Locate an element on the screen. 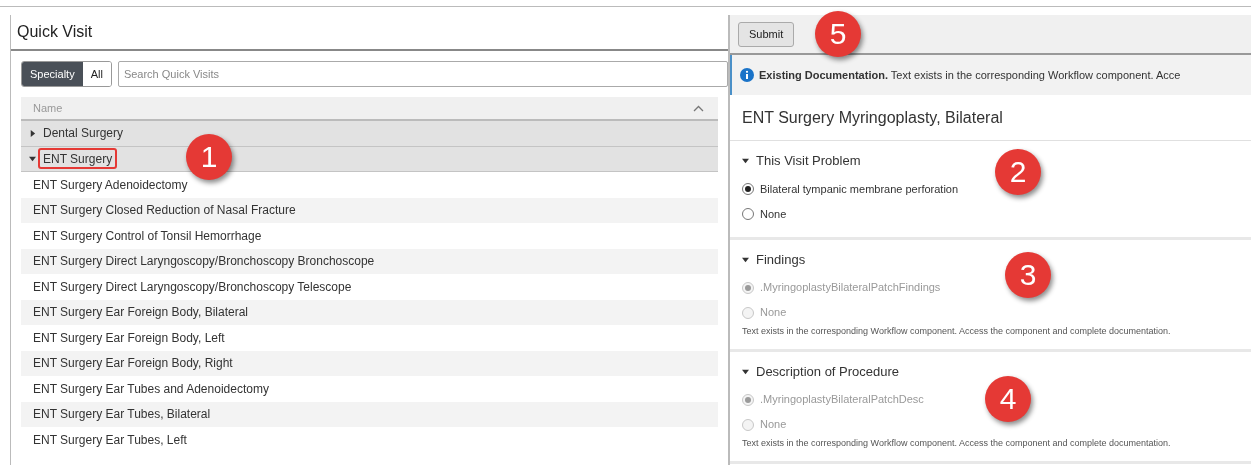  list-row: ENT Surgery Ear Tubes, Bilateral is located at coordinates (369, 414).